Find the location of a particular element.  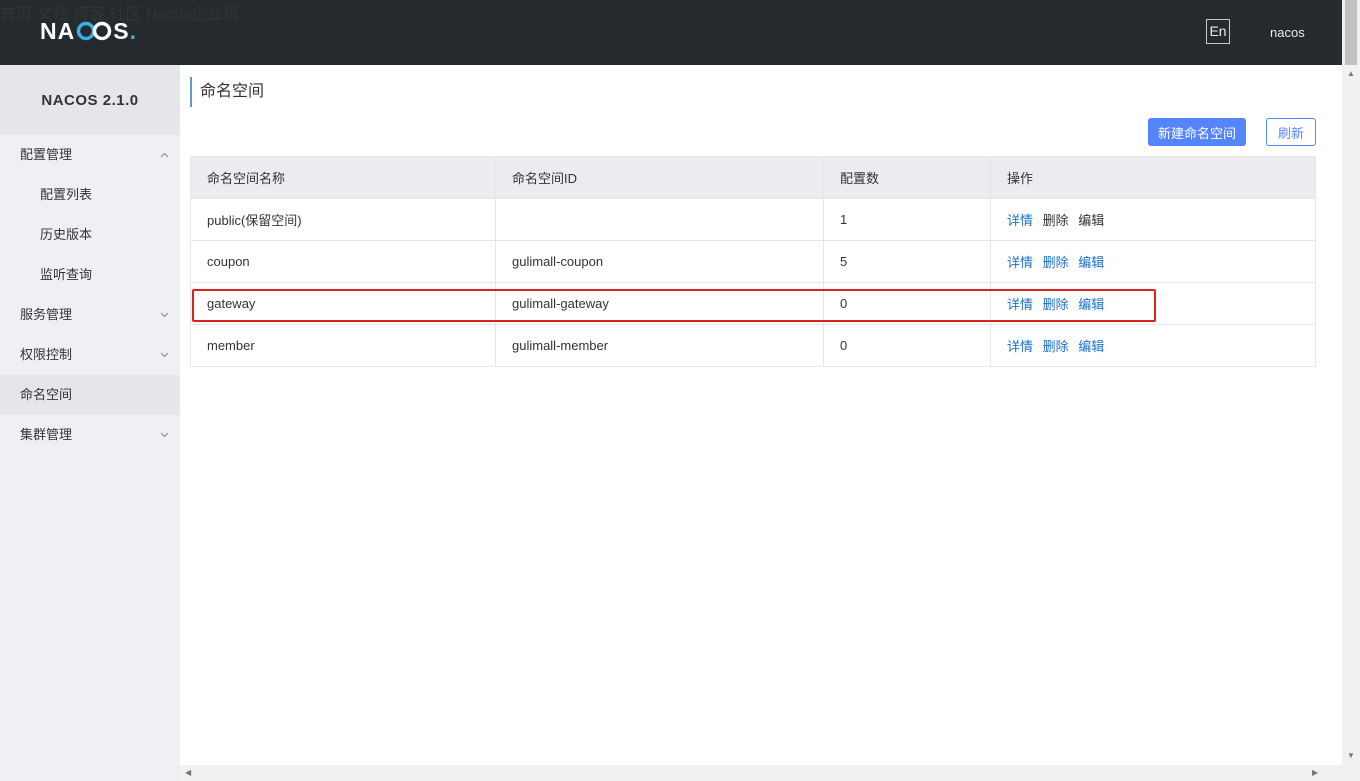

column-header-config-count: 配置数 is located at coordinates (907, 177).